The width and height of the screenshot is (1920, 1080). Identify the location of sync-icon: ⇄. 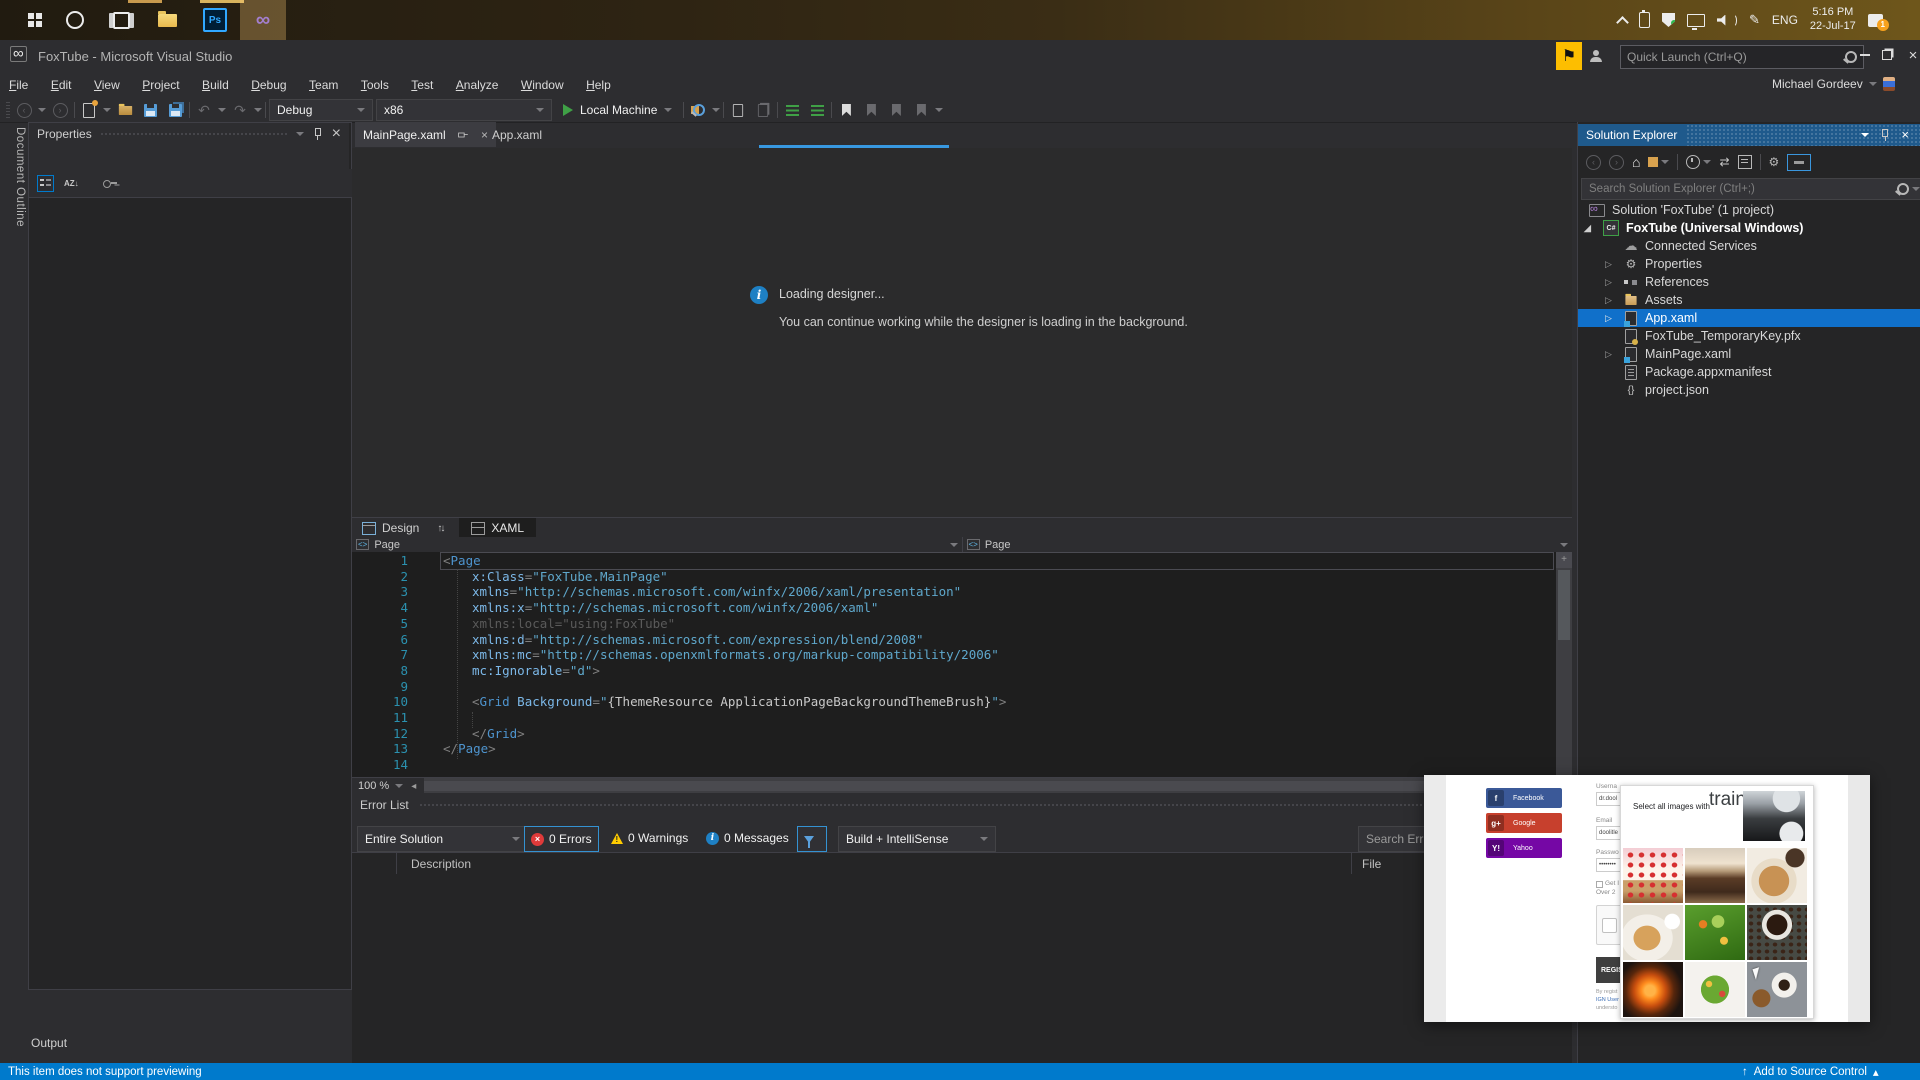
(1724, 162).